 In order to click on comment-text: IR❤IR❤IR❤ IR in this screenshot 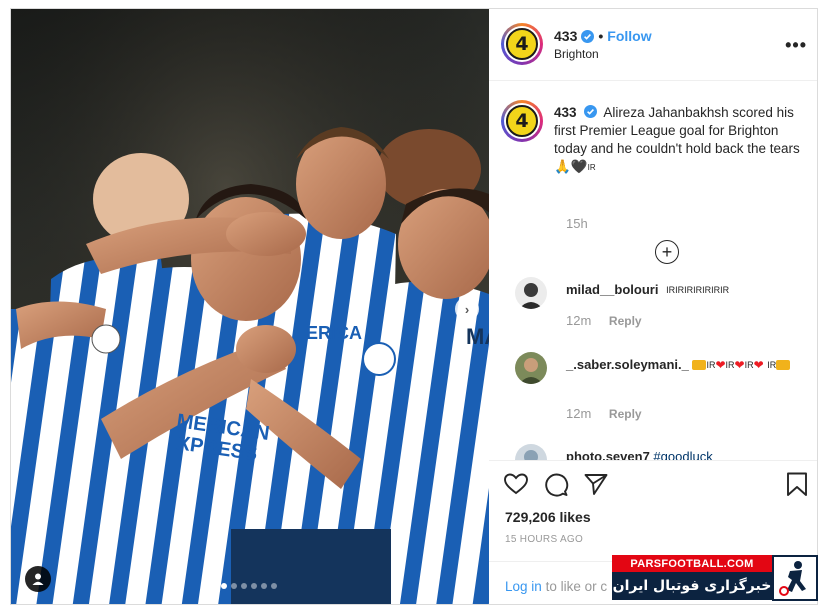, I will do `click(741, 364)`.